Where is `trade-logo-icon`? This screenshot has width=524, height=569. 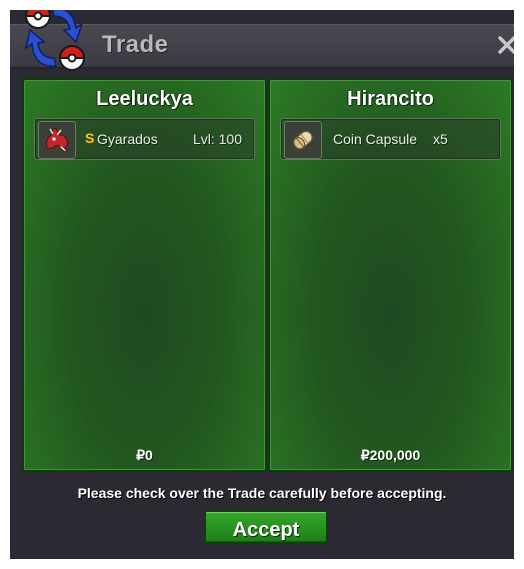 trade-logo-icon is located at coordinates (55, 40).